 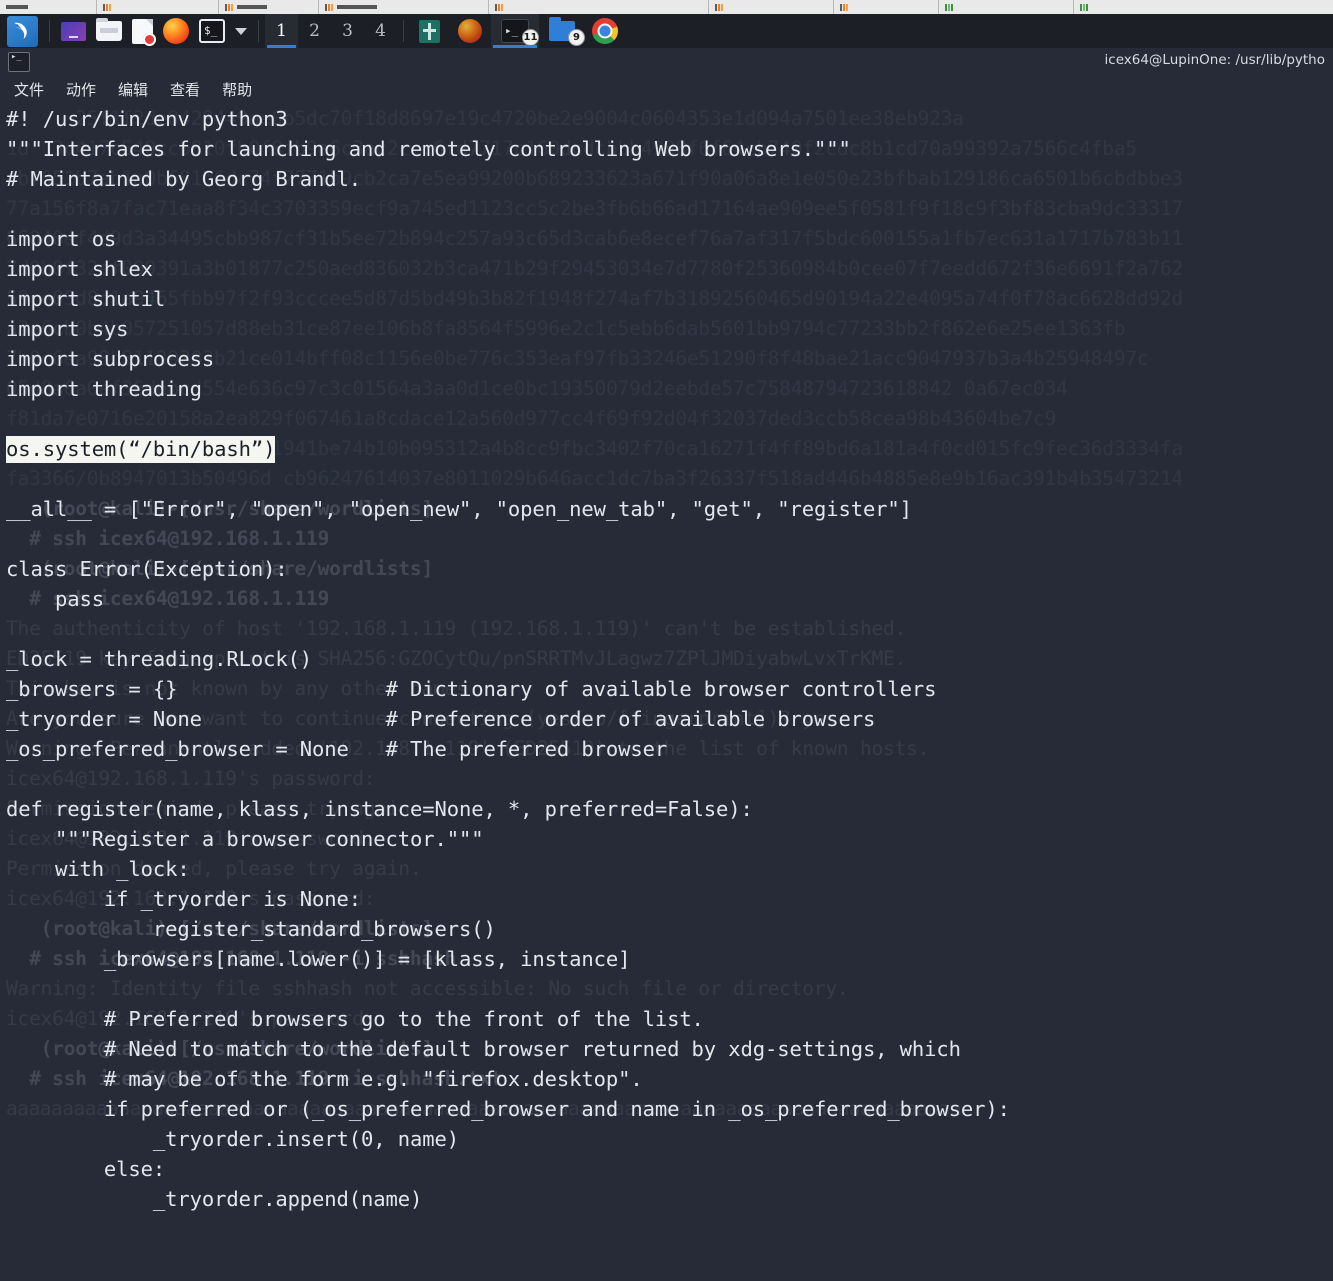 I want to click on menu-bar: 文件 动作 编辑 查看 帮助, so click(x=666, y=89).